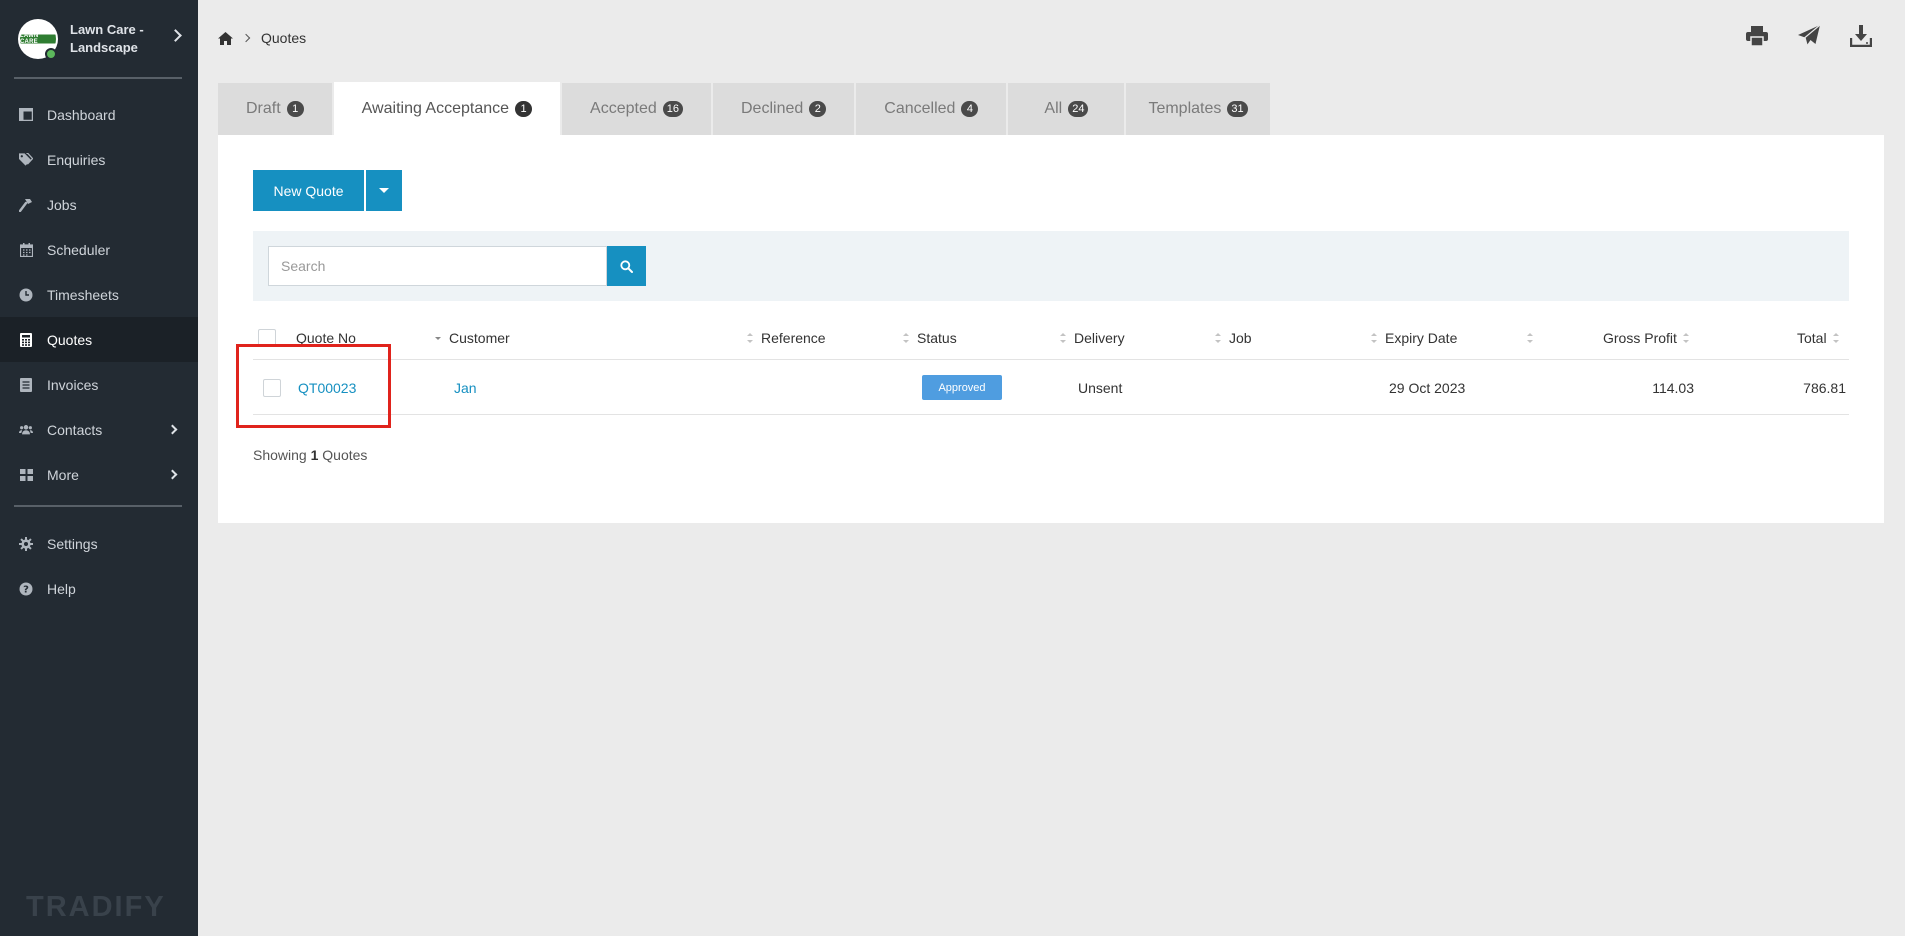 Image resolution: width=1905 pixels, height=936 pixels. I want to click on download-icon, so click(1861, 36).